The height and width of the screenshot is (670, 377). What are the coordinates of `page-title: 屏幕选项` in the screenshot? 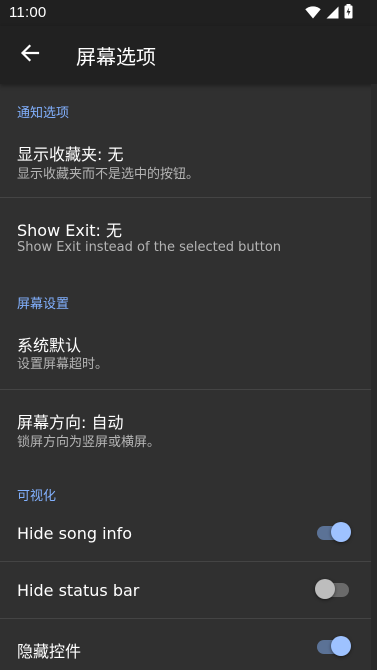 It's located at (116, 57).